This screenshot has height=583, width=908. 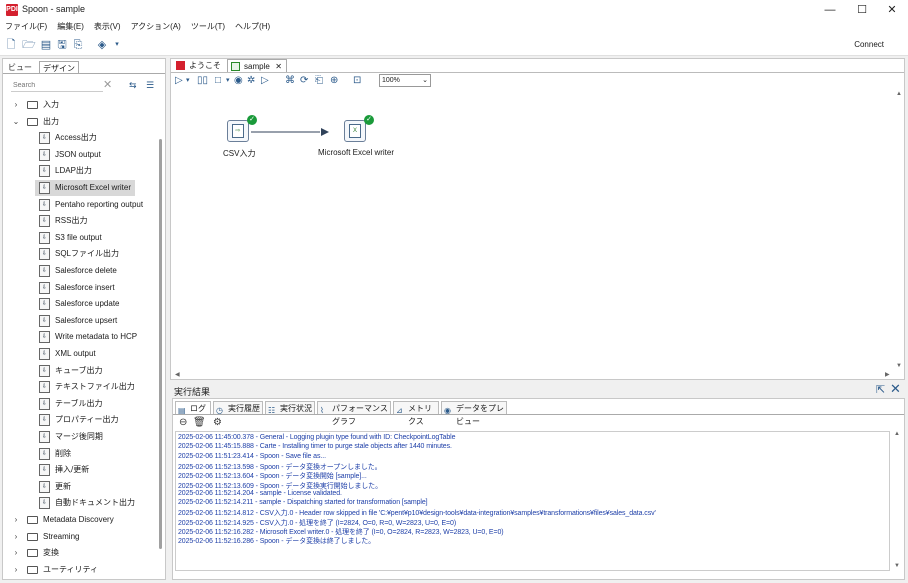 I want to click on menu-view: 表示(V), so click(x=107, y=27).